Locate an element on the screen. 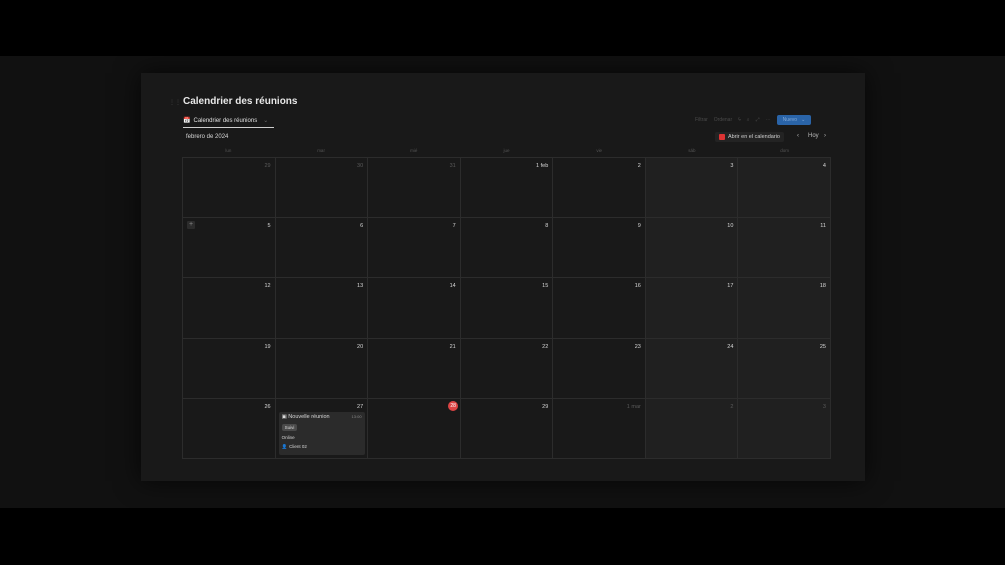 The width and height of the screenshot is (1005, 565). calendar-icon: ▣ is located at coordinates (284, 416).